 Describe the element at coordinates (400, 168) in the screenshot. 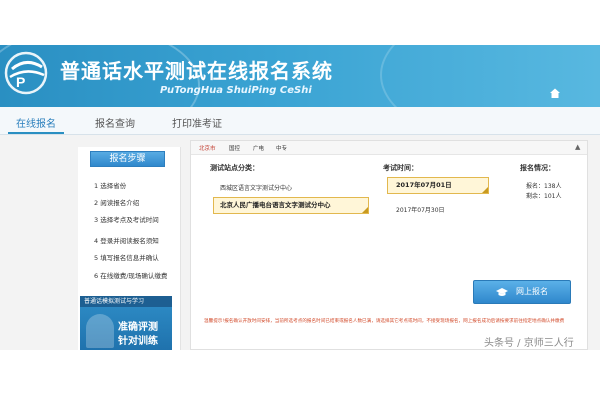

I see `dates-header: 考试时间：` at that location.